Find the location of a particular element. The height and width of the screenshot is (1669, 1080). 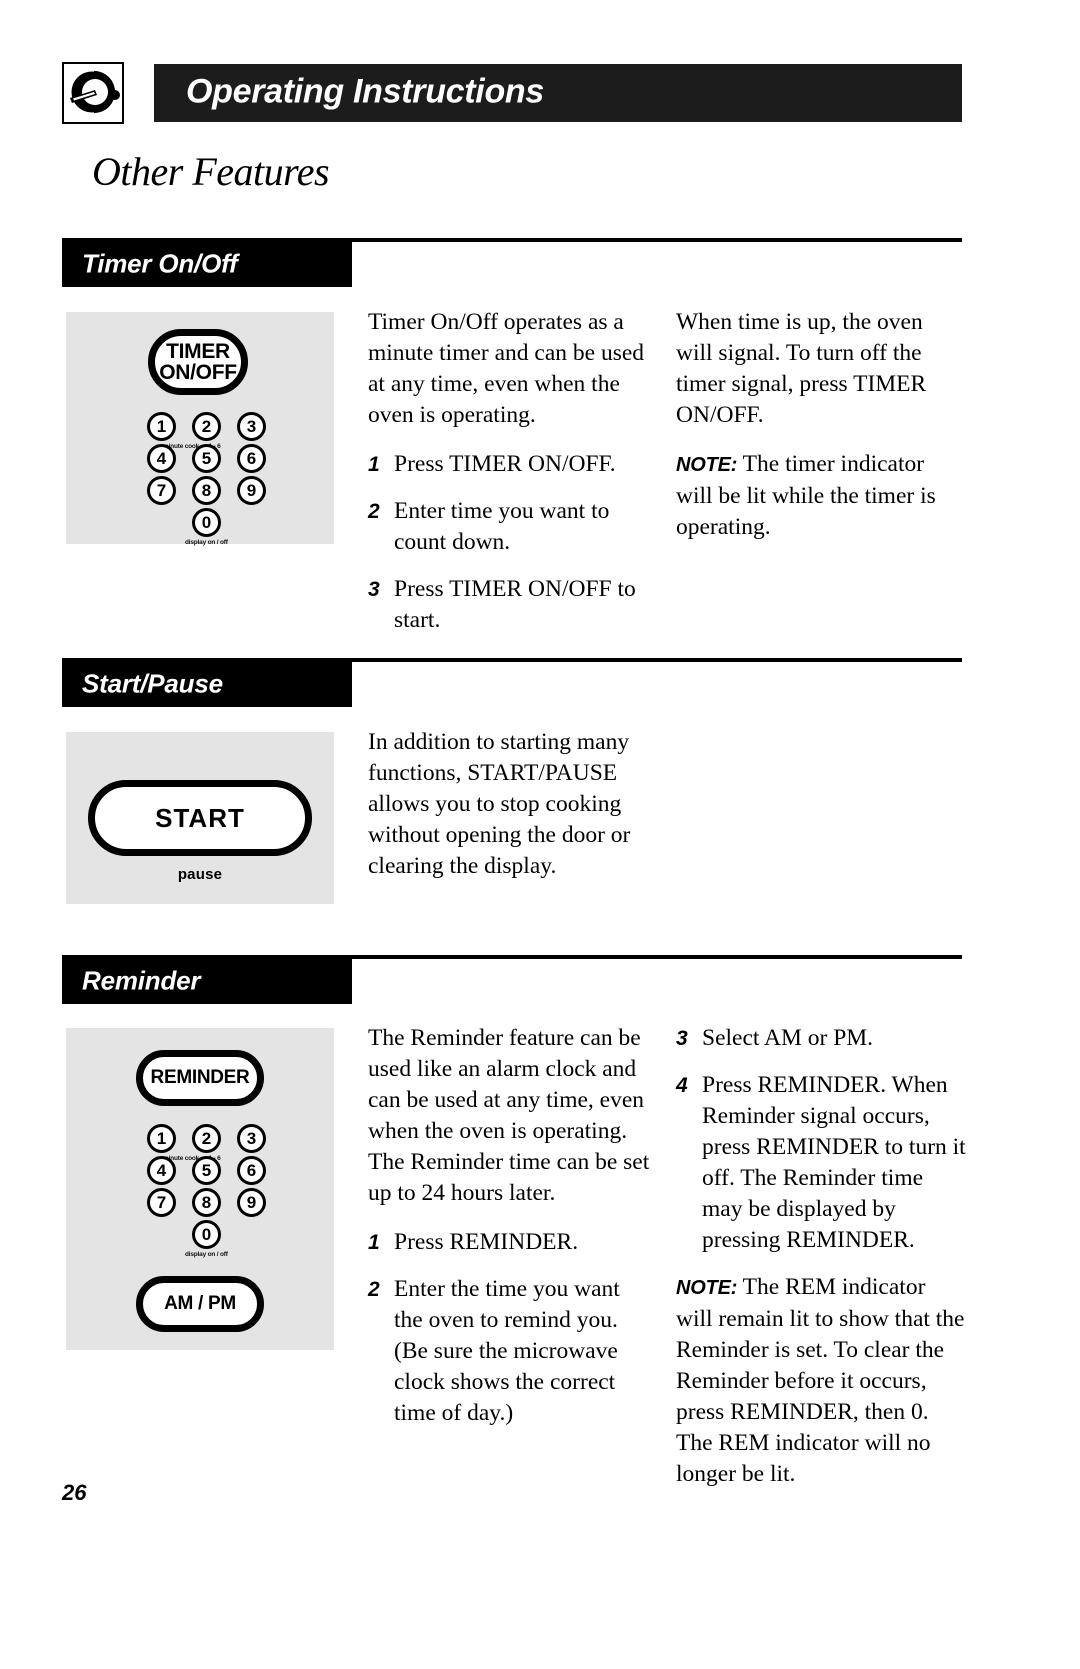

reminder-step-1: 1 Press REMINDER. is located at coordinates (511, 1242).